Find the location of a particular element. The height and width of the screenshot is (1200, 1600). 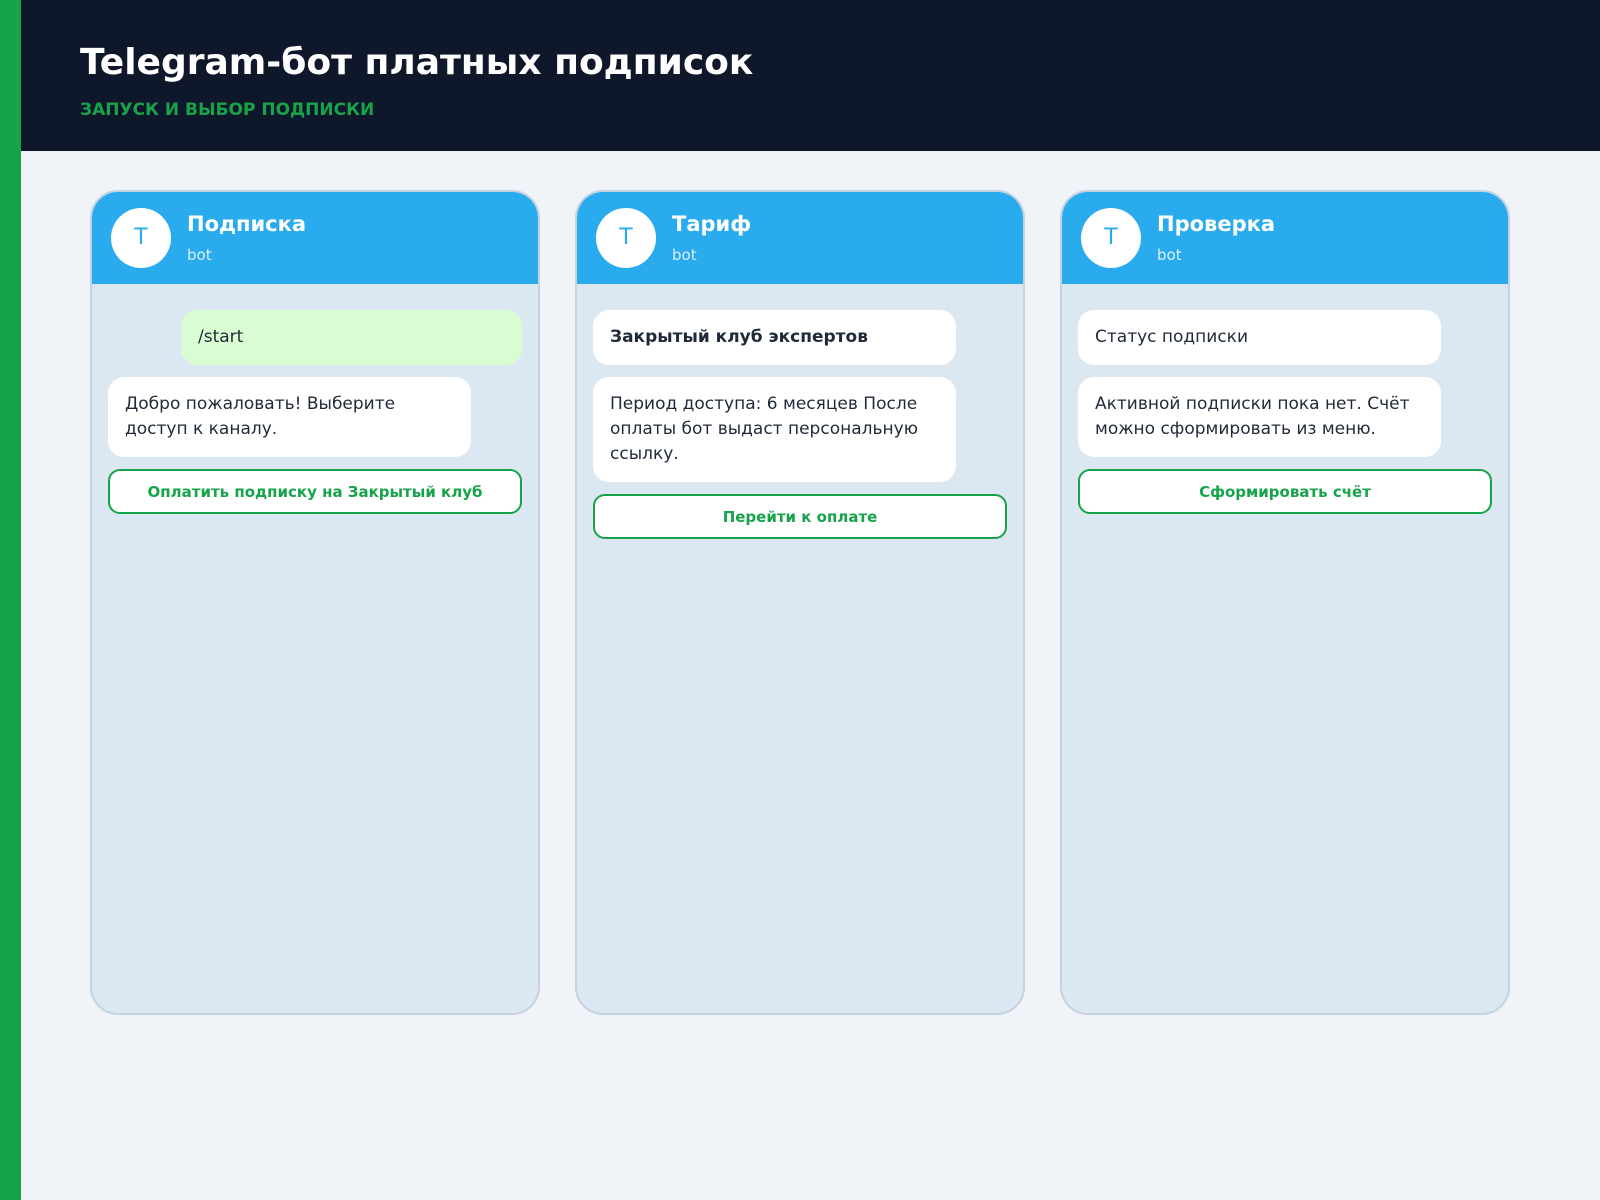

chat-name: Подписка is located at coordinates (247, 224).